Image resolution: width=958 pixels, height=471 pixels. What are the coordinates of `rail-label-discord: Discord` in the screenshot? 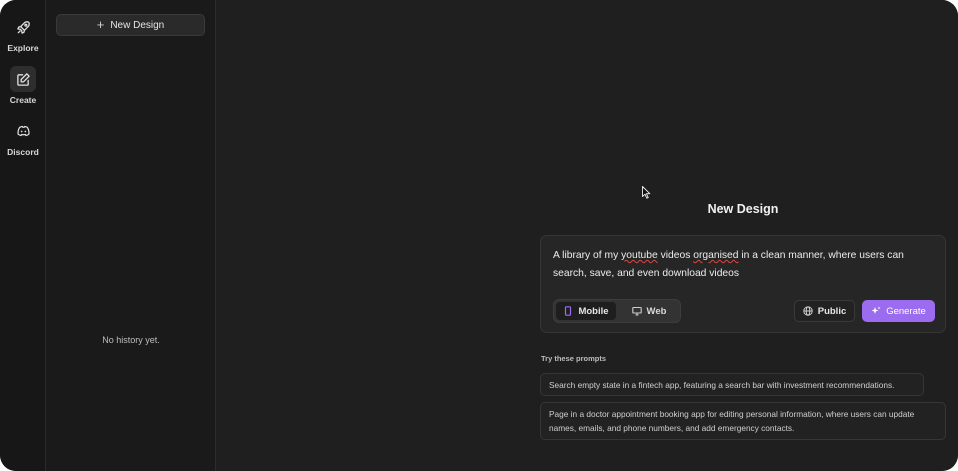 It's located at (23, 152).